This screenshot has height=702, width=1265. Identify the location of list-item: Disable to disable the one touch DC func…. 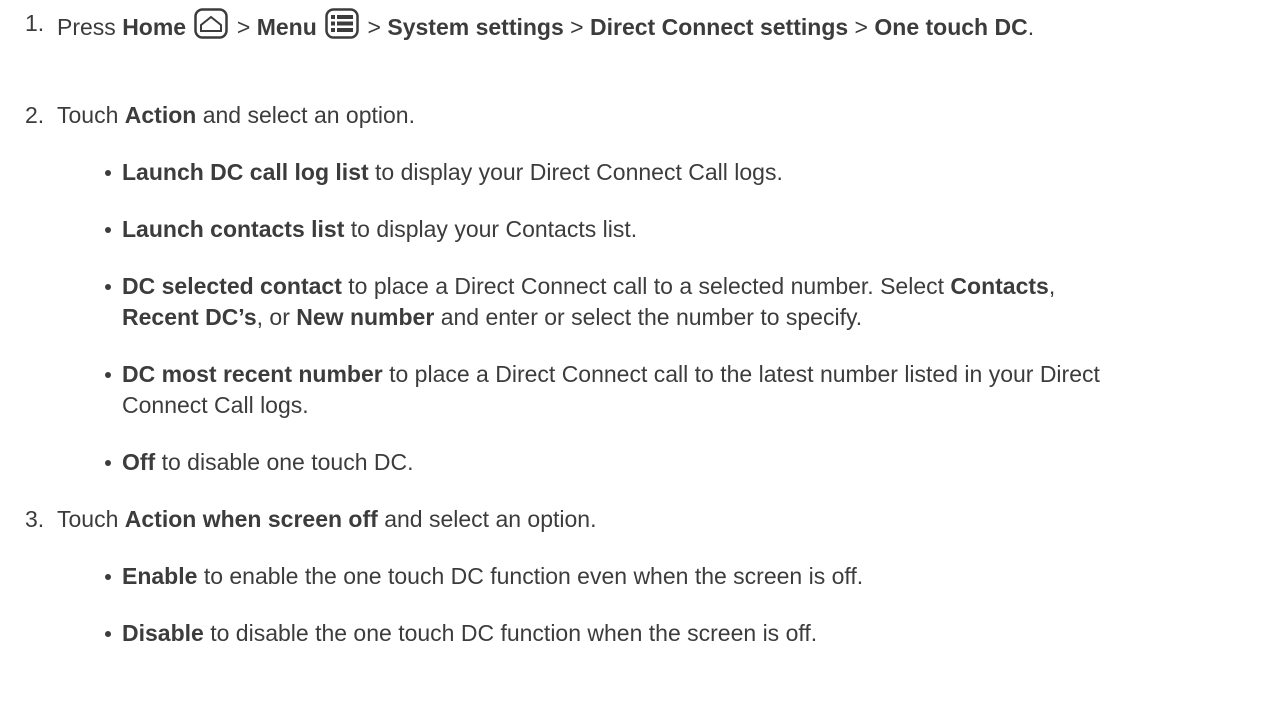
(675, 633).